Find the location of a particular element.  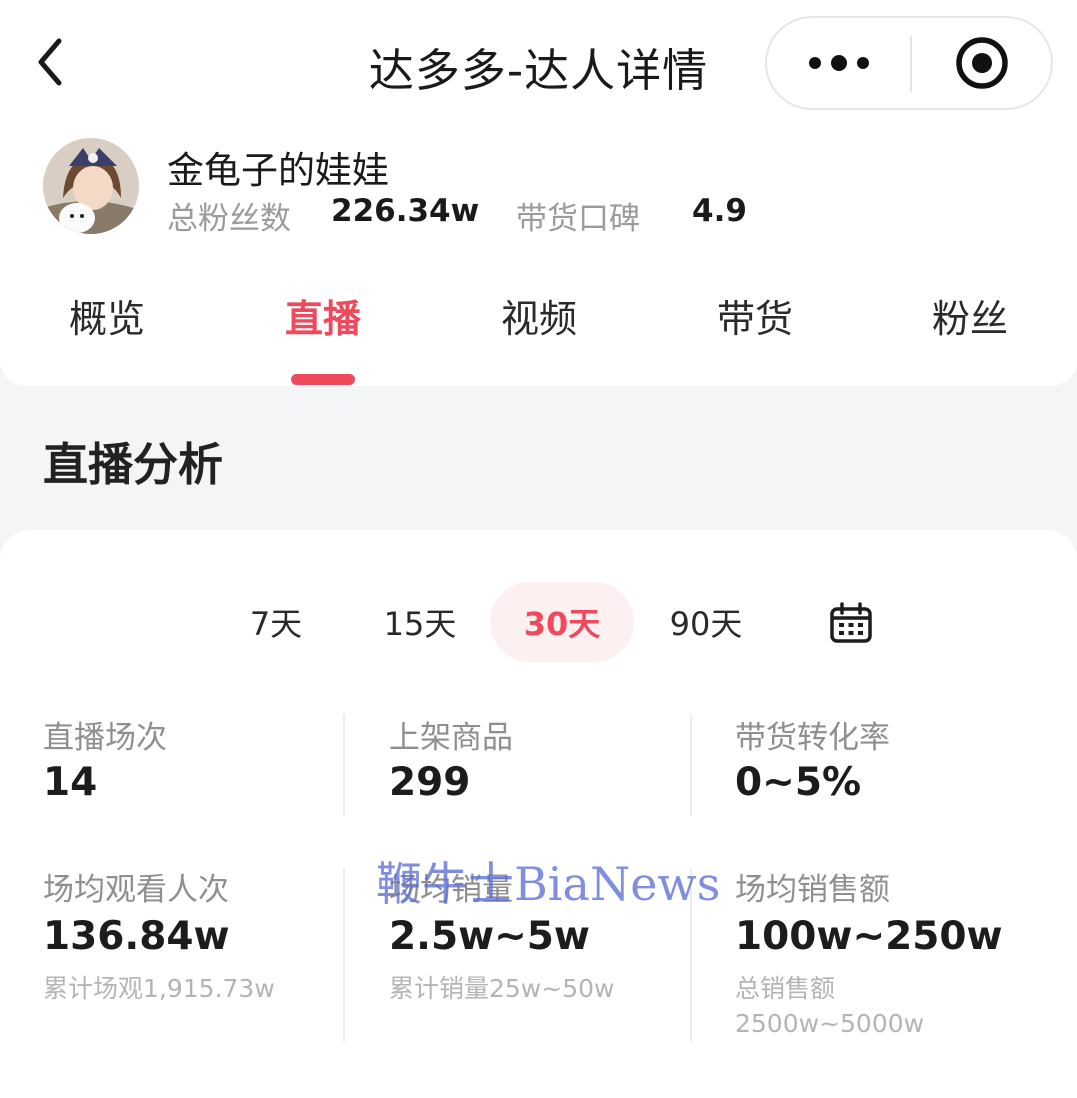

record-target-icon is located at coordinates (981, 63).